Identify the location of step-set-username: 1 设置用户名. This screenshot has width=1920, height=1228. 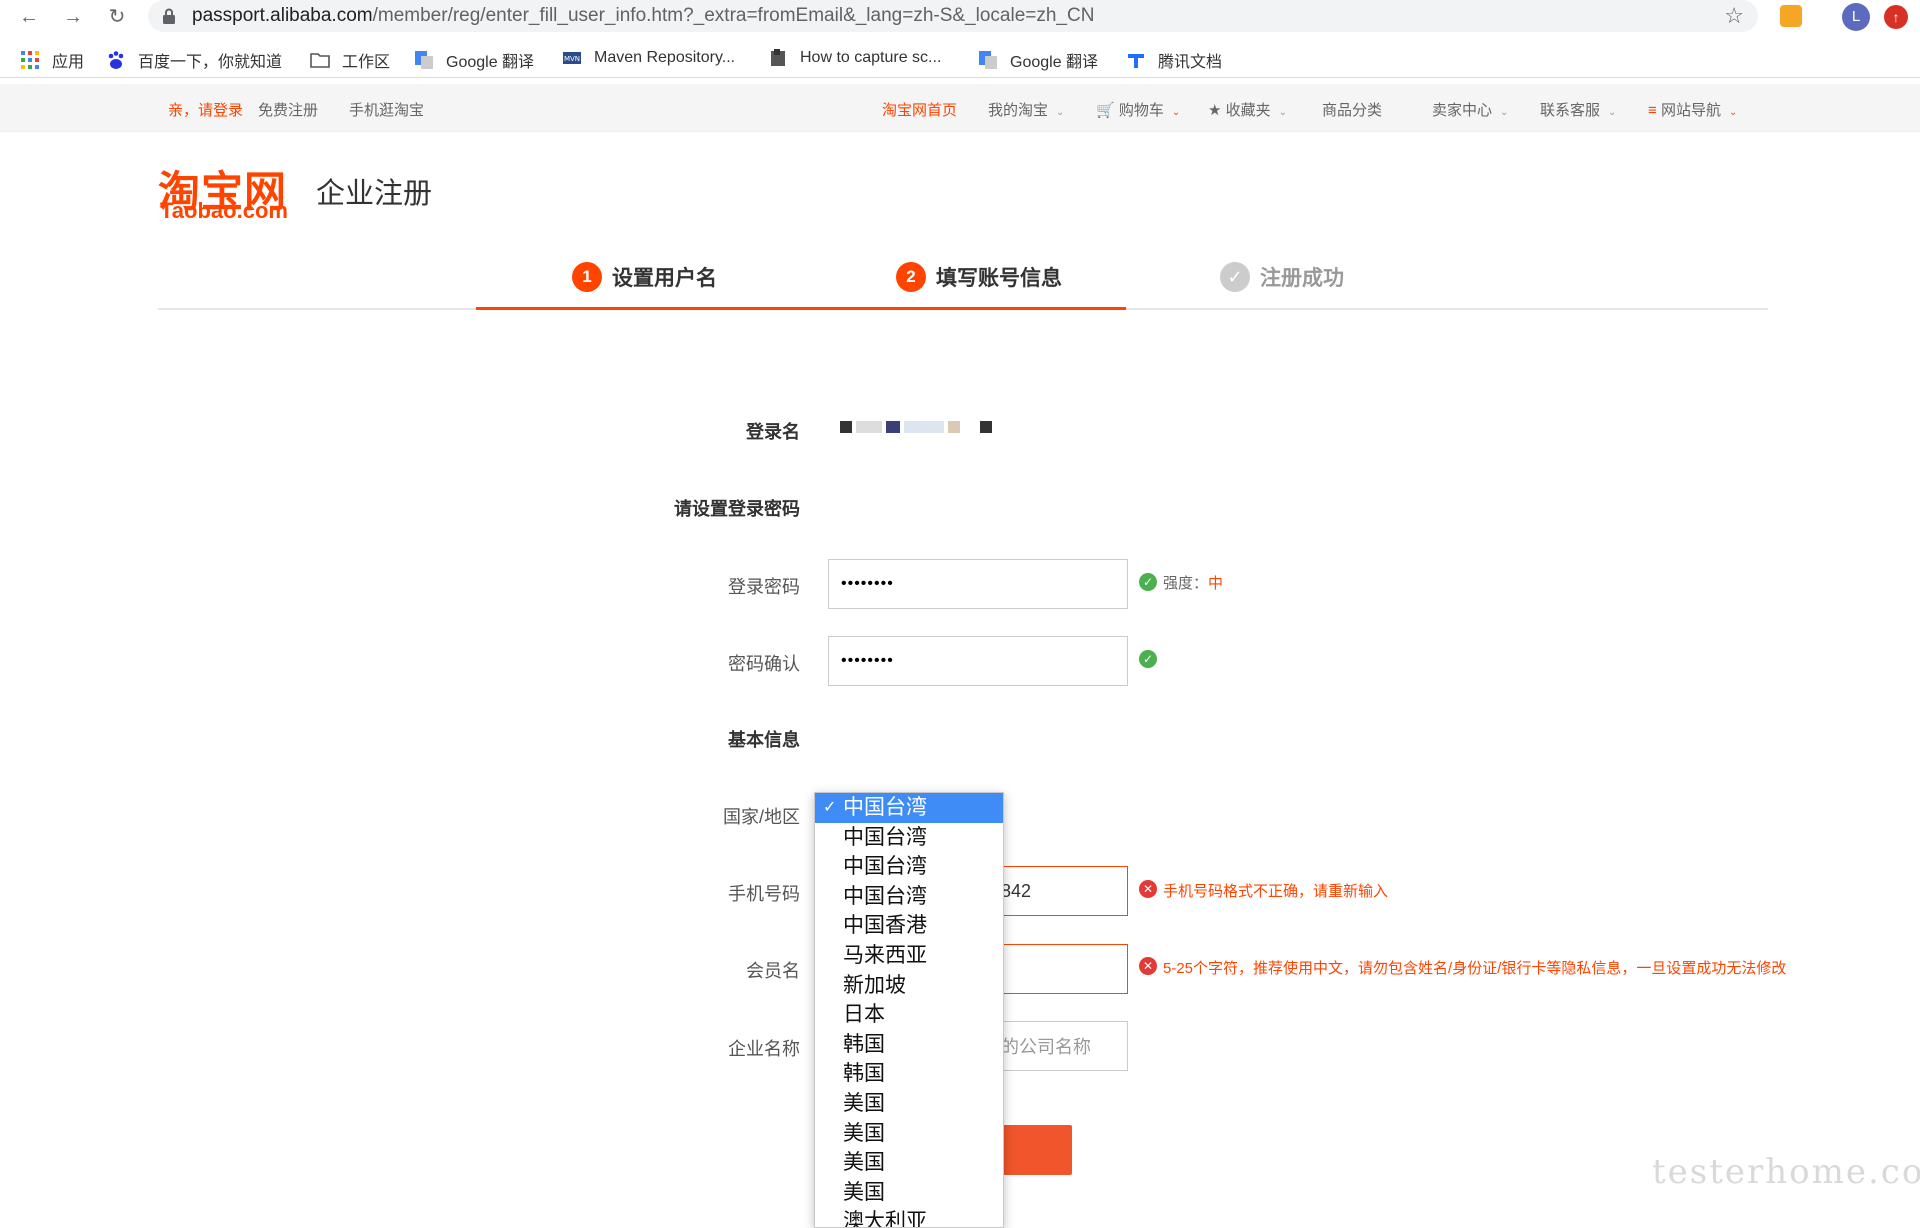
(644, 277).